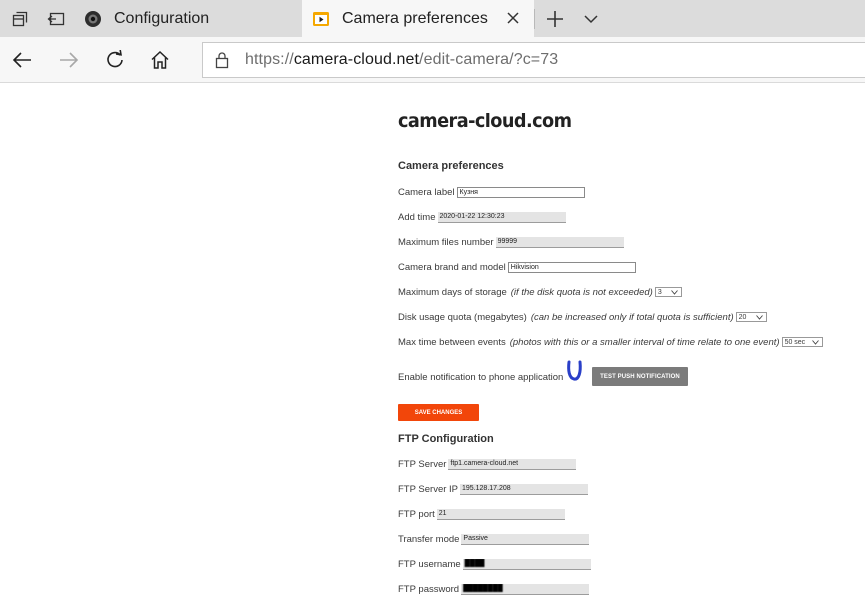  I want to click on tab-title: Camera preferences, so click(415, 18).